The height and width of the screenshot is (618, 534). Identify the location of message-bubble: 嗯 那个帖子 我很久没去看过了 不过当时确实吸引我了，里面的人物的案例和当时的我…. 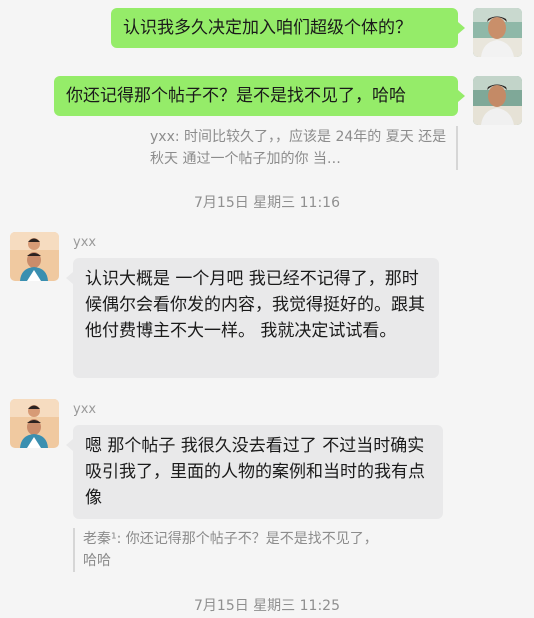
(258, 472).